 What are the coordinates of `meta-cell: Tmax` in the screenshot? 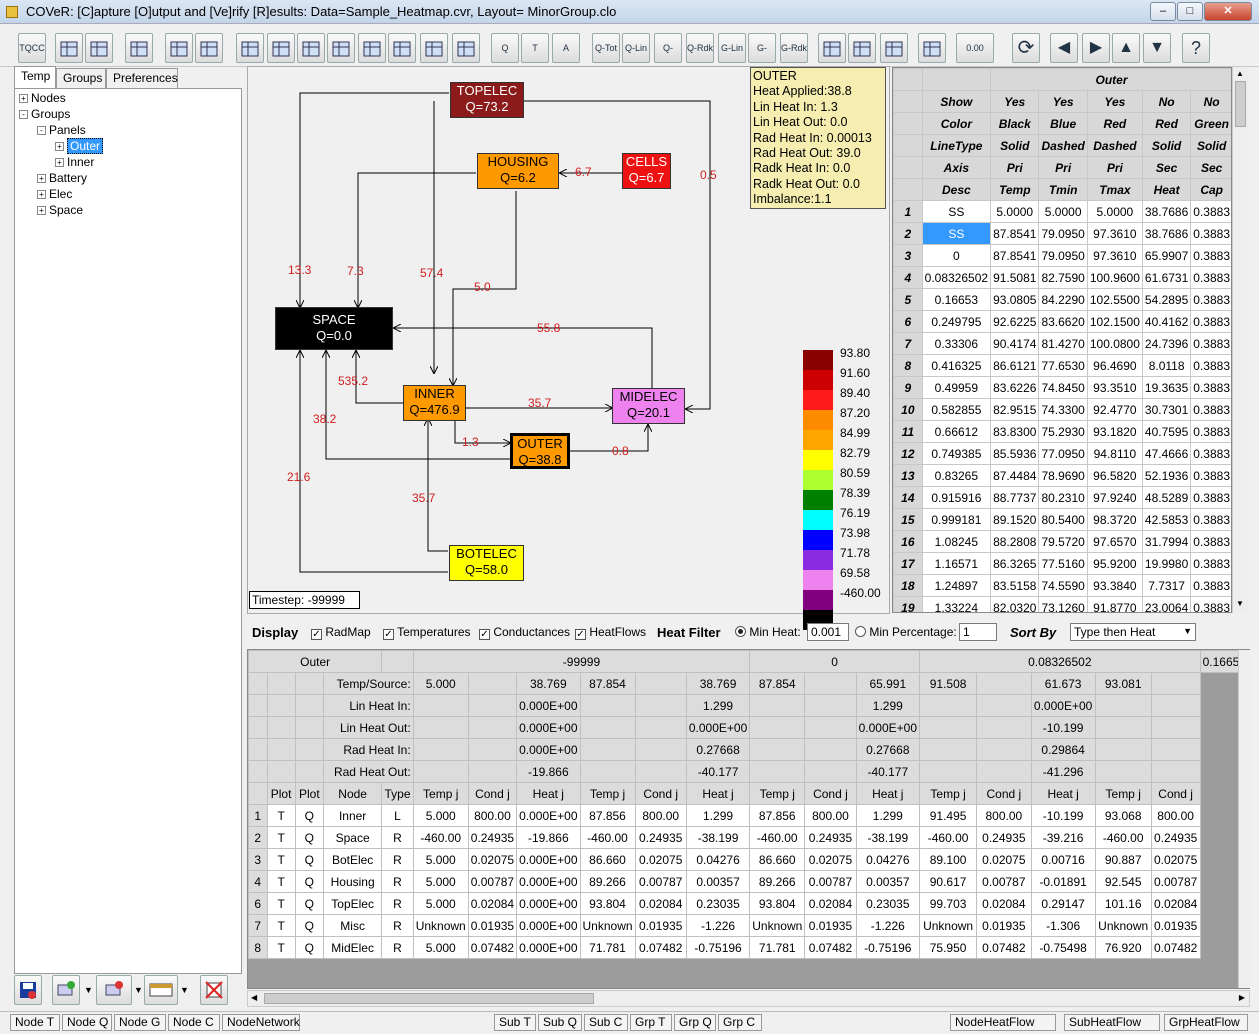 It's located at (1114, 189).